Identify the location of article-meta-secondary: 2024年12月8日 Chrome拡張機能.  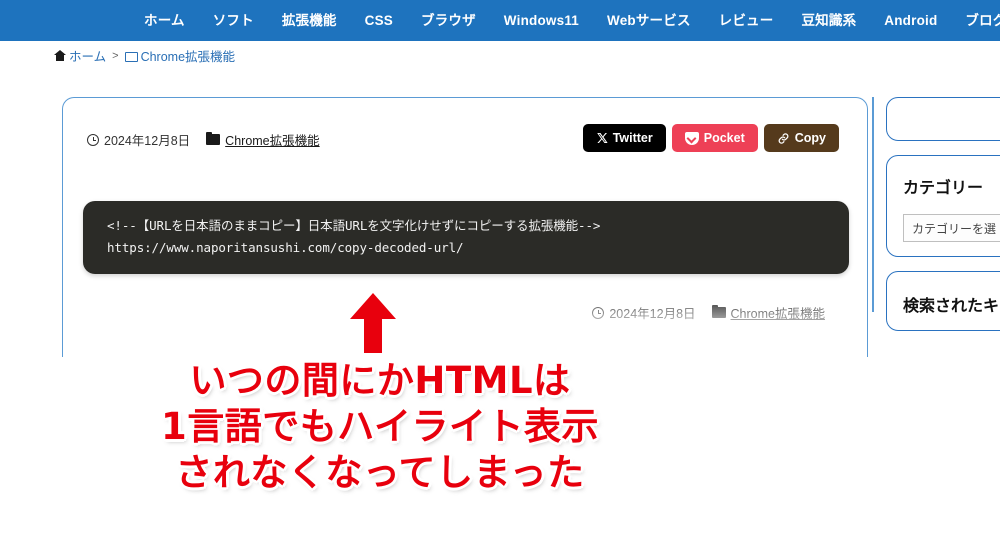
(708, 312).